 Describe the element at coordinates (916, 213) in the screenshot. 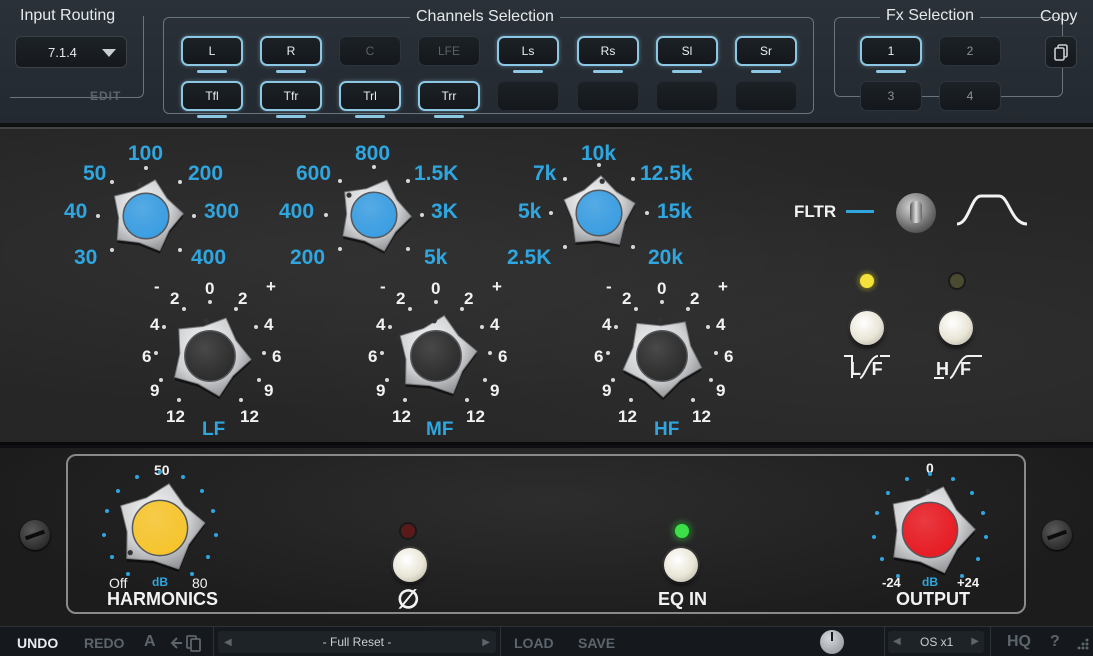

I see `filter-toggle-switch` at that location.